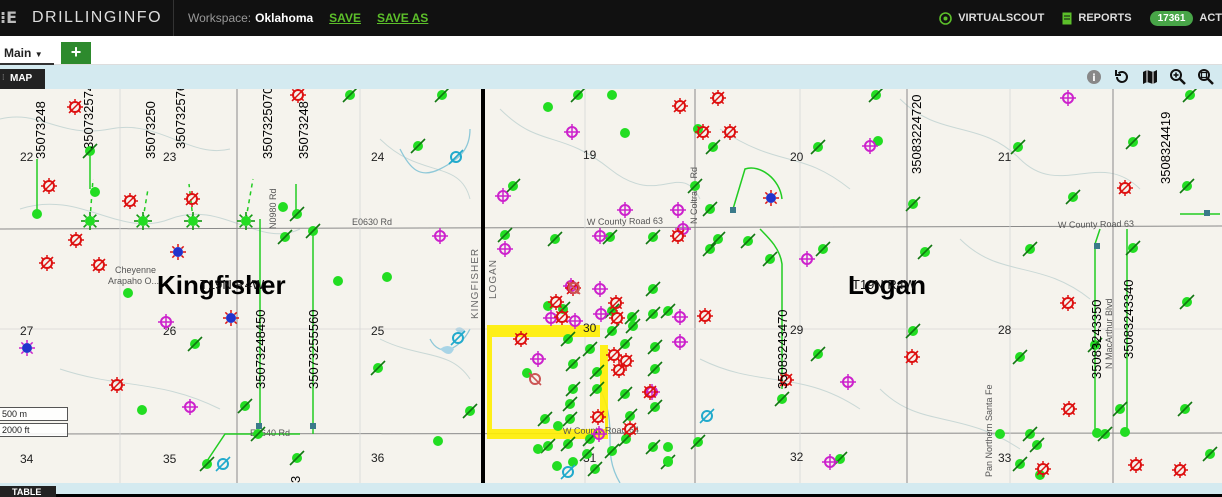 This screenshot has width=1222, height=497. Describe the element at coordinates (284, 18) in the screenshot. I see `workspace-name: Oklahoma` at that location.